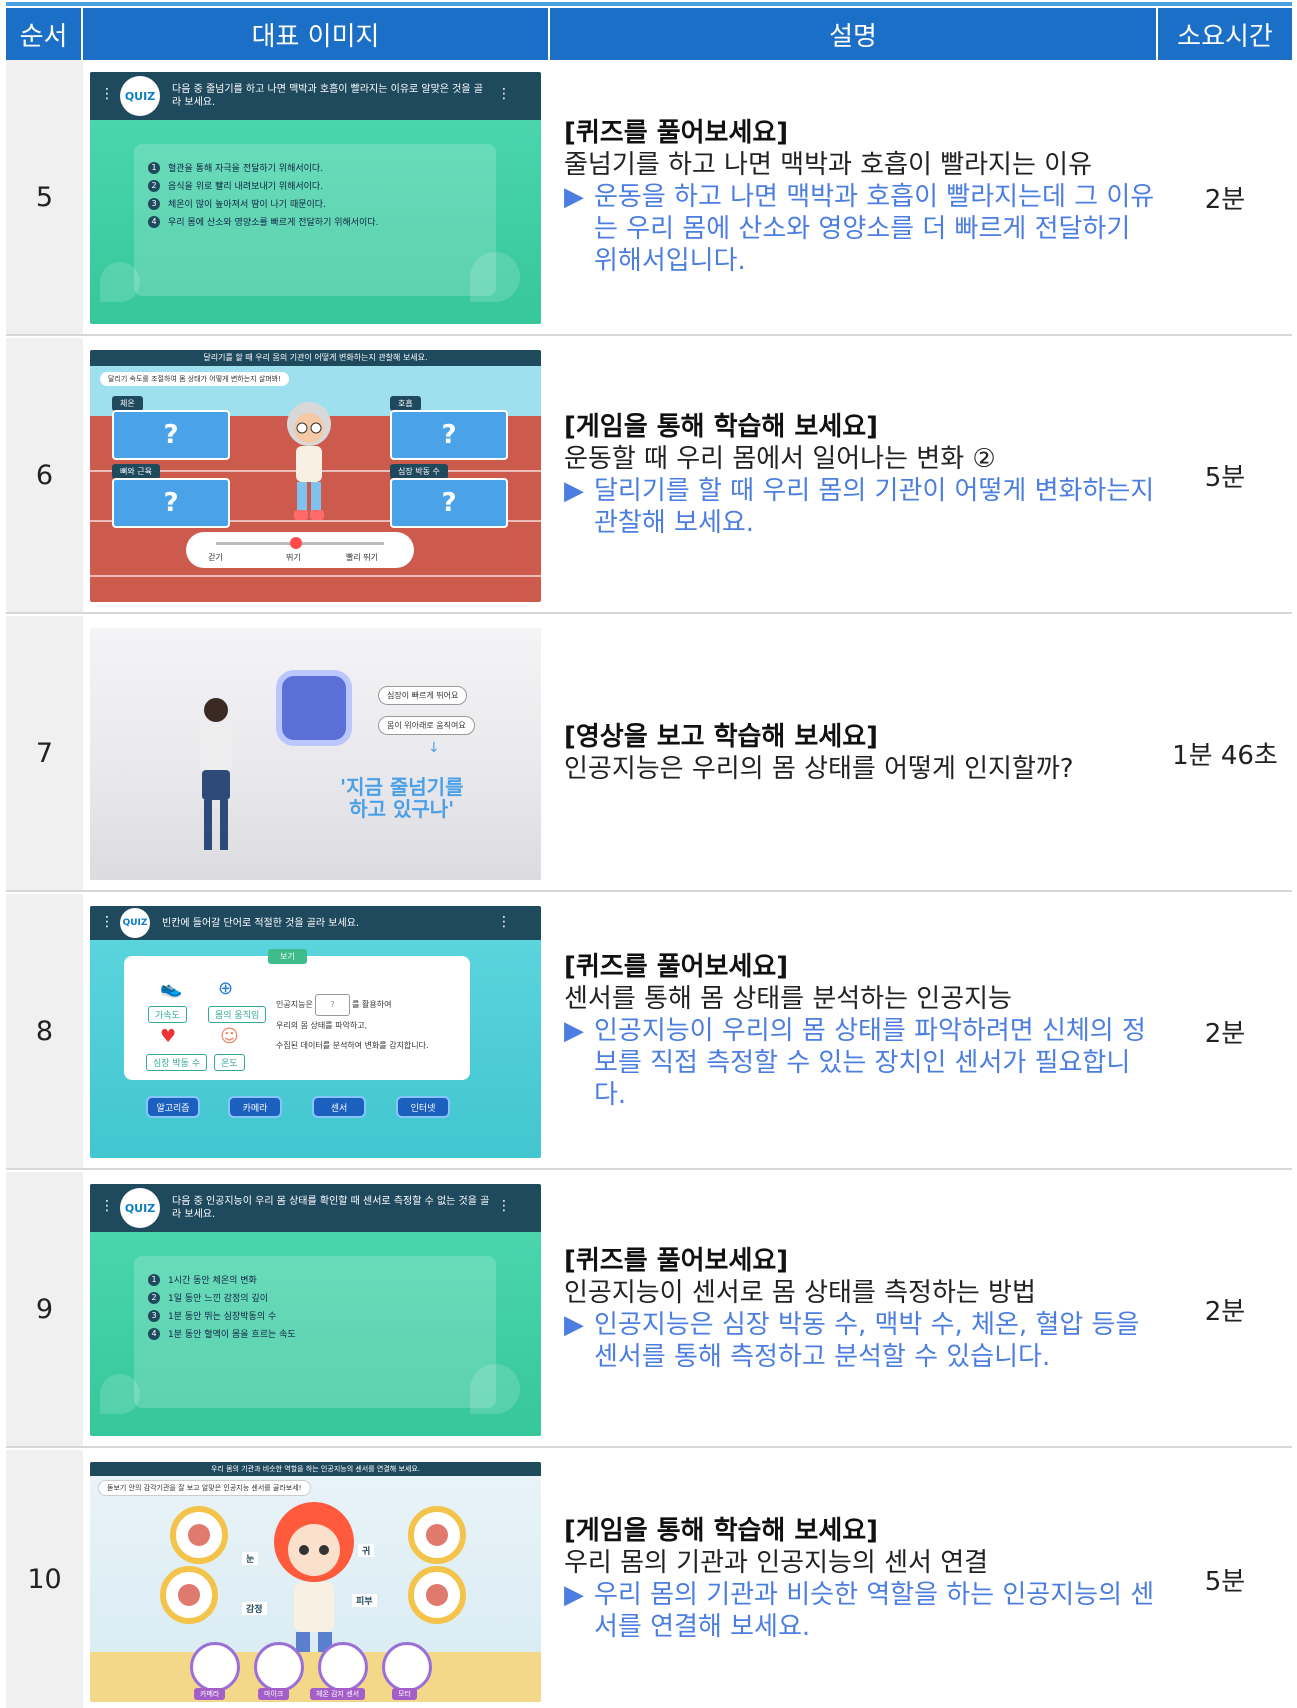 The height and width of the screenshot is (1708, 1297). What do you see at coordinates (309, 461) in the screenshot?
I see `grandpa-character` at bounding box center [309, 461].